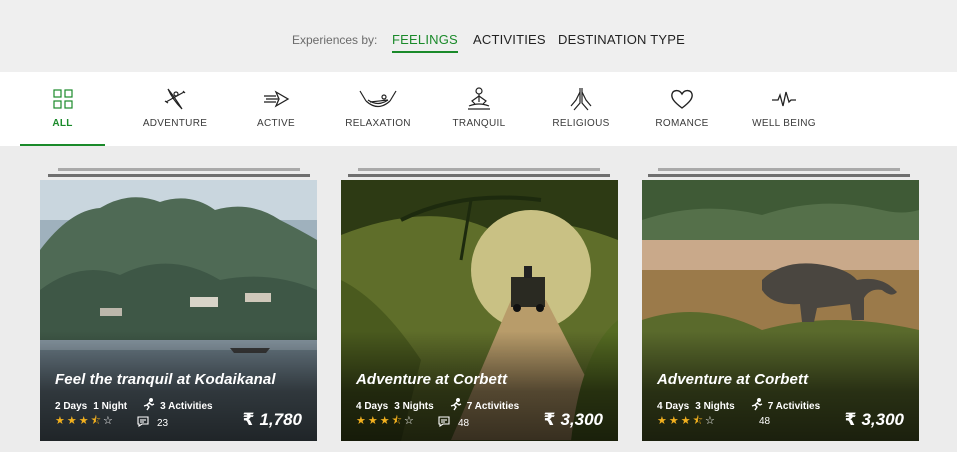 The image size is (957, 452). I want to click on card-duration: 2 Days 1 Night 3 Activities, so click(134, 406).